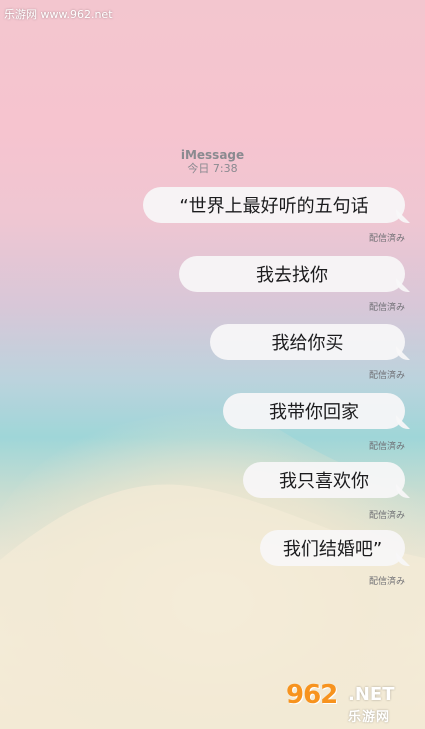 The height and width of the screenshot is (729, 425). I want to click on message-text: 我只喜欢你, so click(324, 481).